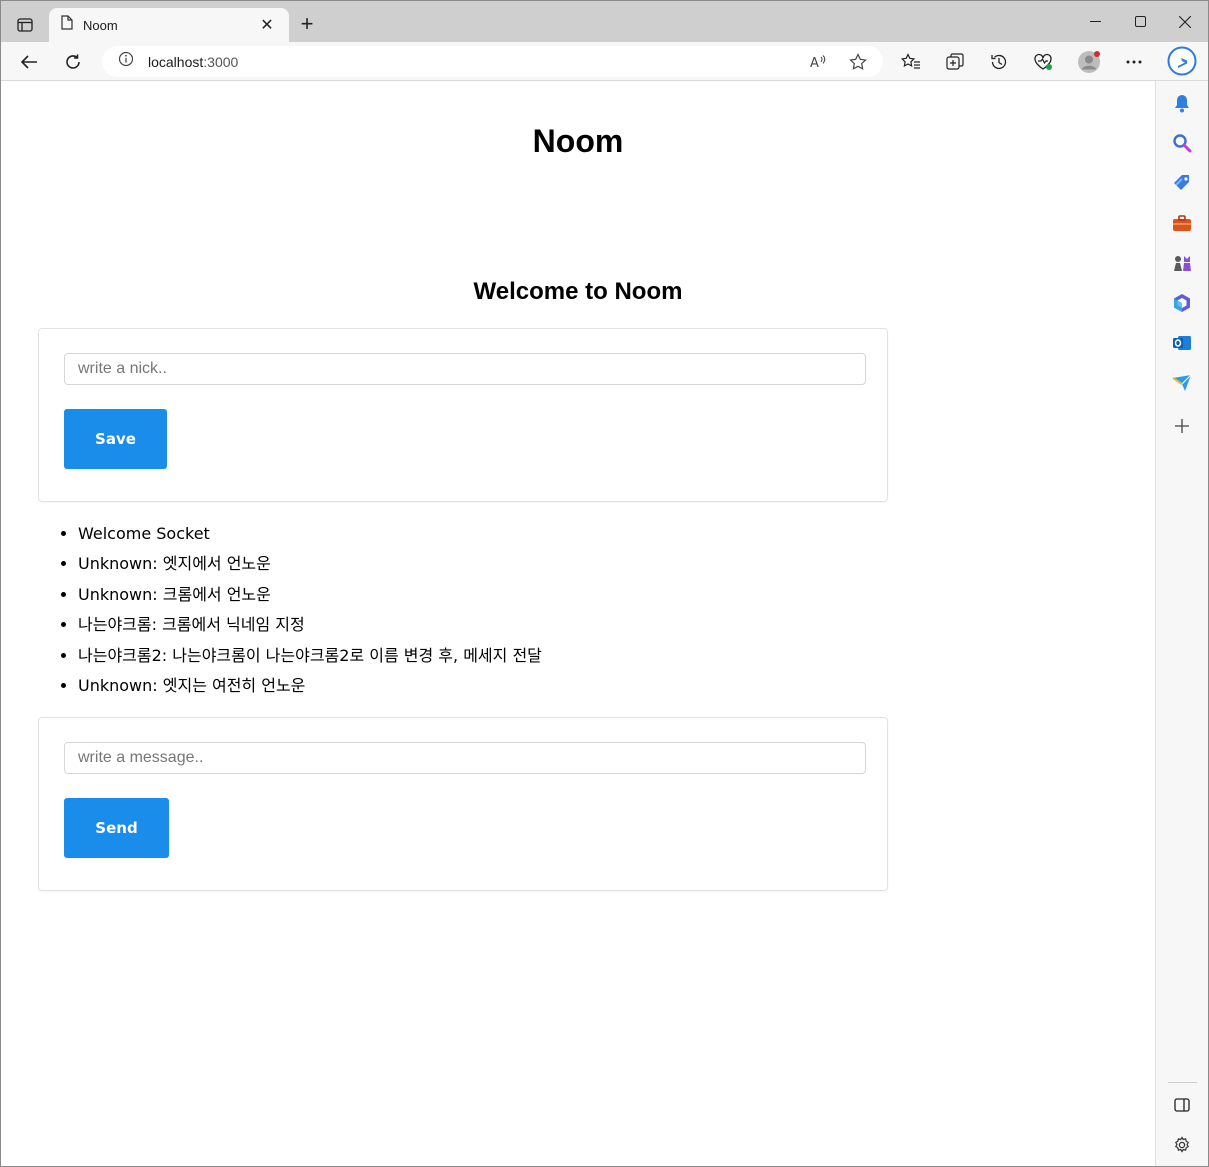  Describe the element at coordinates (465, 758) in the screenshot. I see `message-input` at that location.